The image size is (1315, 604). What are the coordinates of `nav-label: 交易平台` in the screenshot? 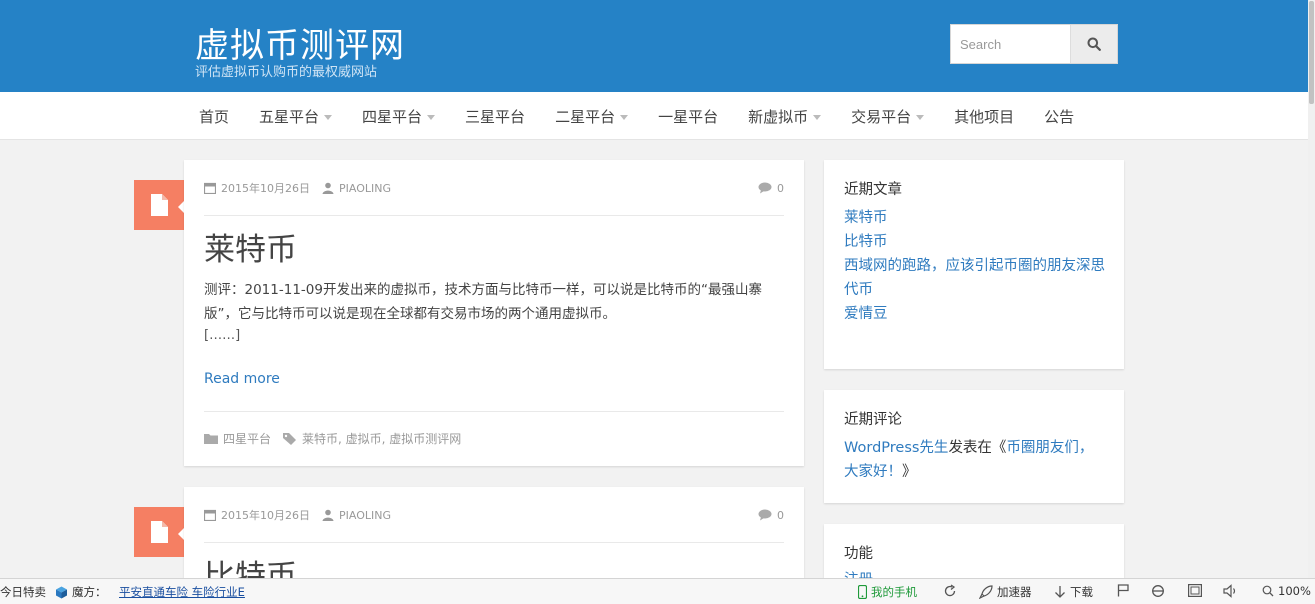 It's located at (881, 116).